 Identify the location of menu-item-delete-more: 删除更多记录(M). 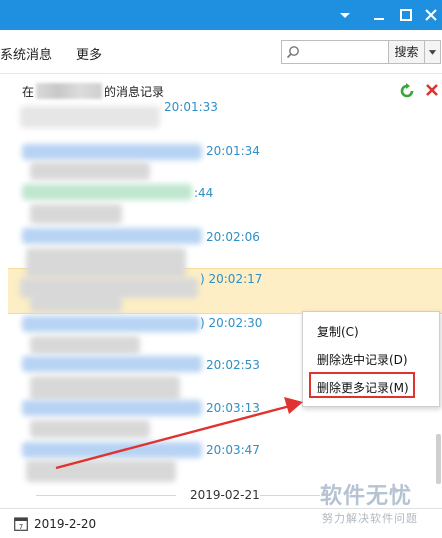
(371, 385).